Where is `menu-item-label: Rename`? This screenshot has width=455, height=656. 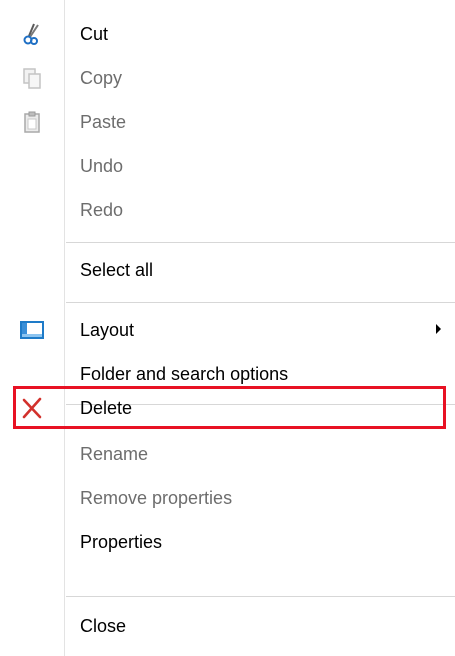
menu-item-label: Rename is located at coordinates (114, 454).